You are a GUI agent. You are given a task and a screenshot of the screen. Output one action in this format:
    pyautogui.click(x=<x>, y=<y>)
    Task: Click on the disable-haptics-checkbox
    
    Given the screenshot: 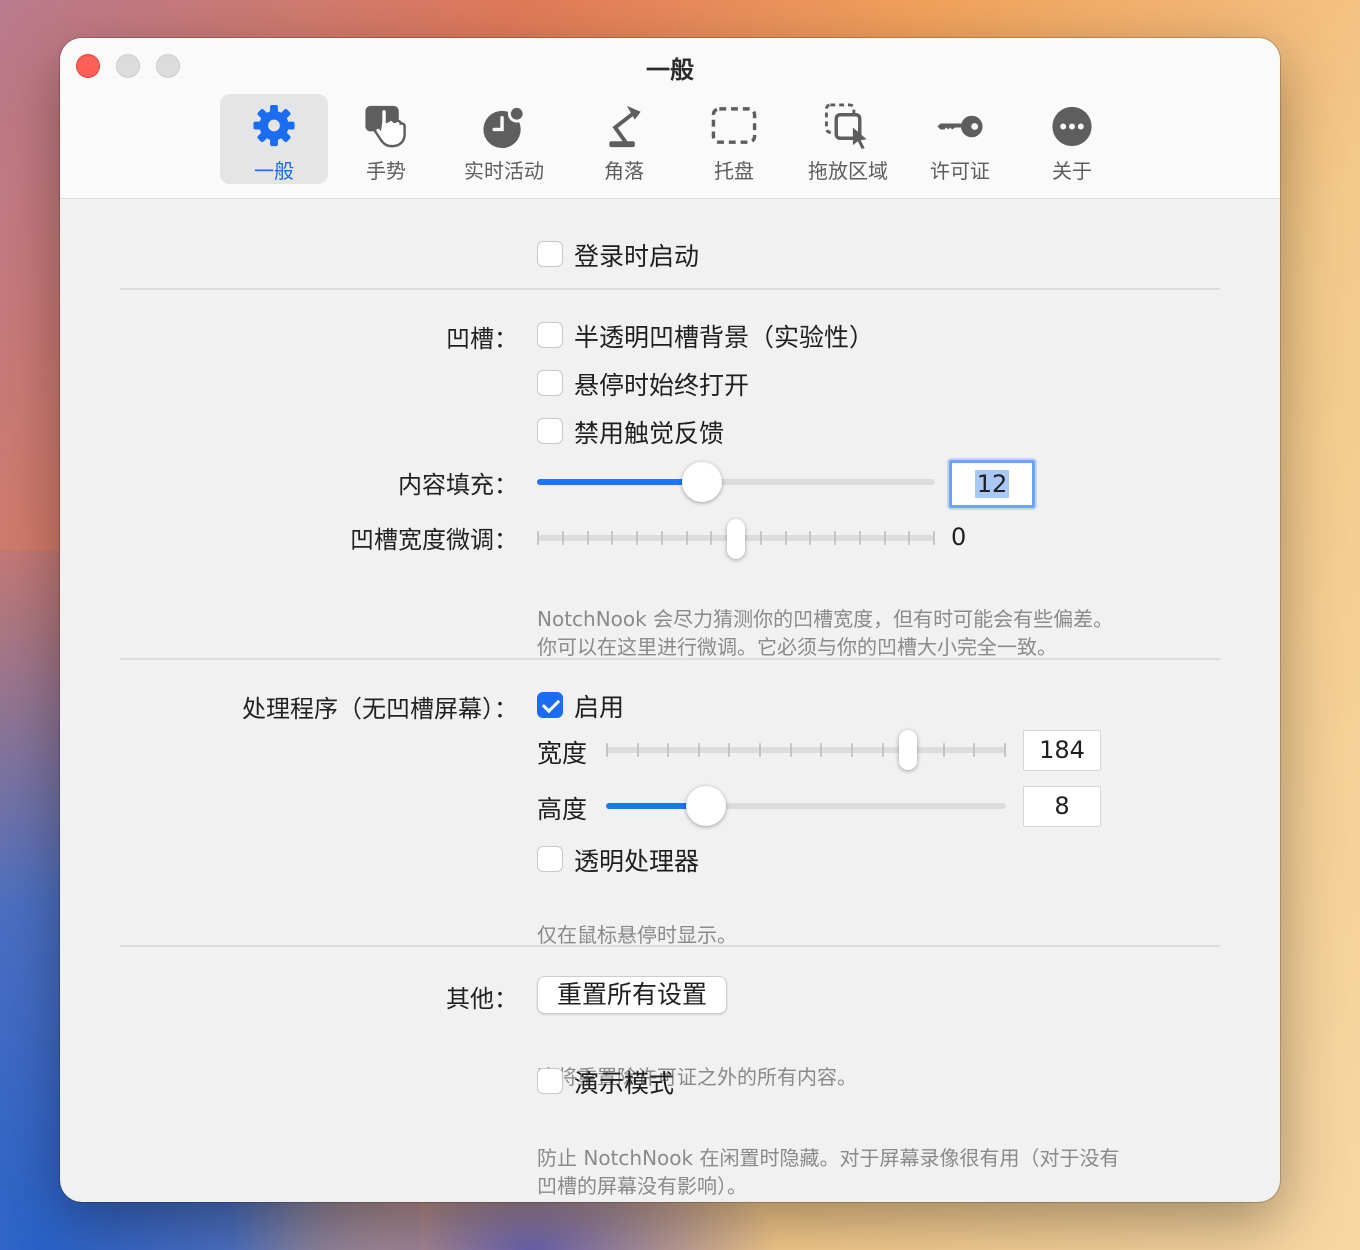 What is the action you would take?
    pyautogui.click(x=550, y=431)
    